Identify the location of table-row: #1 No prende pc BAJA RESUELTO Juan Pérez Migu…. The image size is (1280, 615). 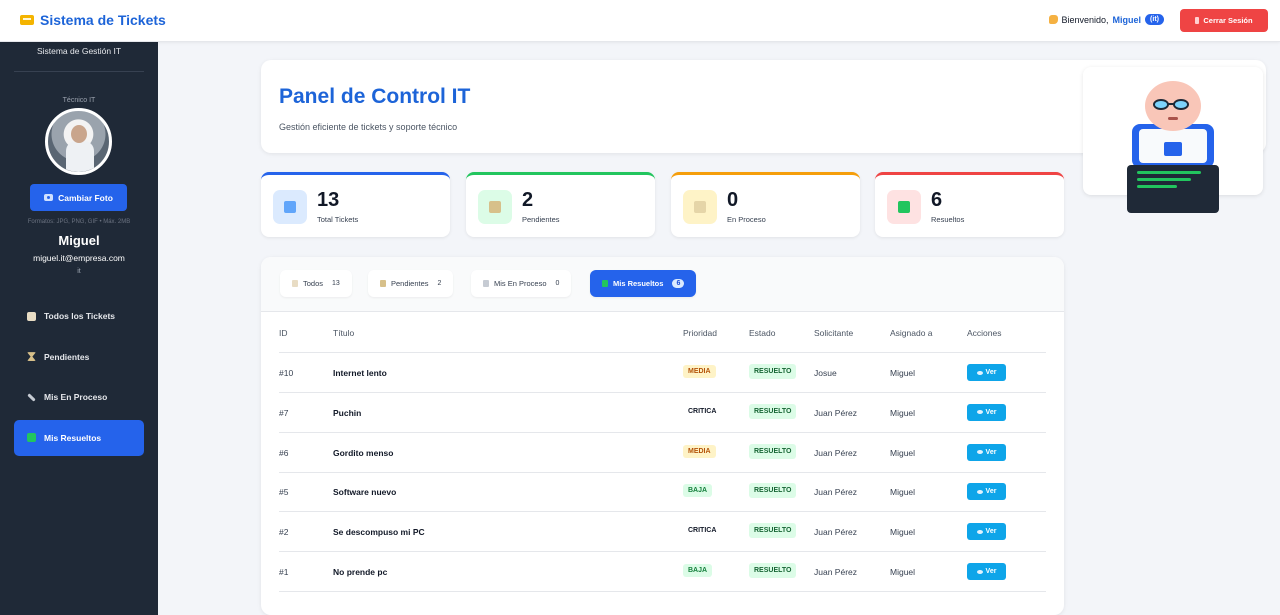
(662, 572).